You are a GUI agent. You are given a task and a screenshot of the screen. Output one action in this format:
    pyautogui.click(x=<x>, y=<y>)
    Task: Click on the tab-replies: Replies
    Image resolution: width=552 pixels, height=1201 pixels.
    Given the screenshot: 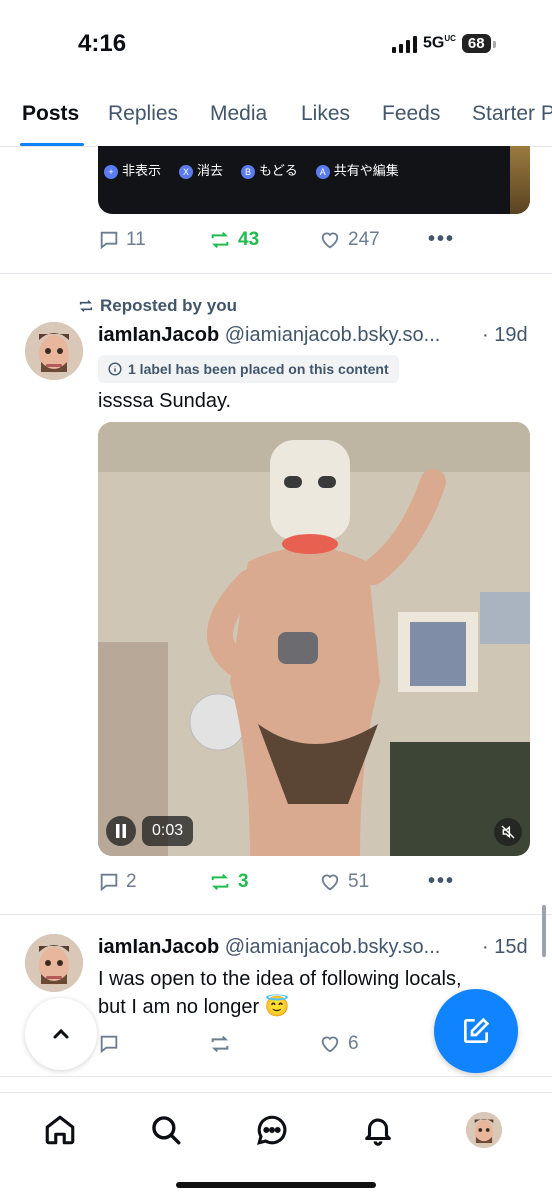 What is the action you would take?
    pyautogui.click(x=143, y=114)
    